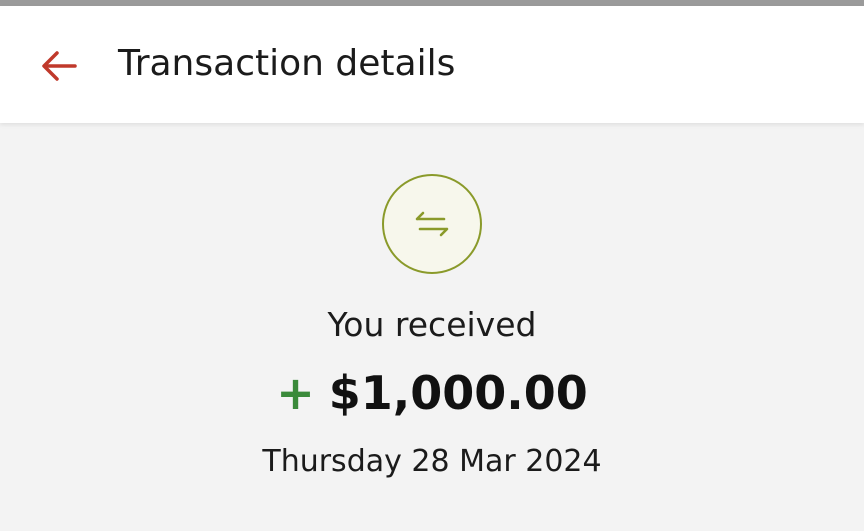  Describe the element at coordinates (432, 461) in the screenshot. I see `transaction-date: Thursday 28 Mar 2024` at that location.